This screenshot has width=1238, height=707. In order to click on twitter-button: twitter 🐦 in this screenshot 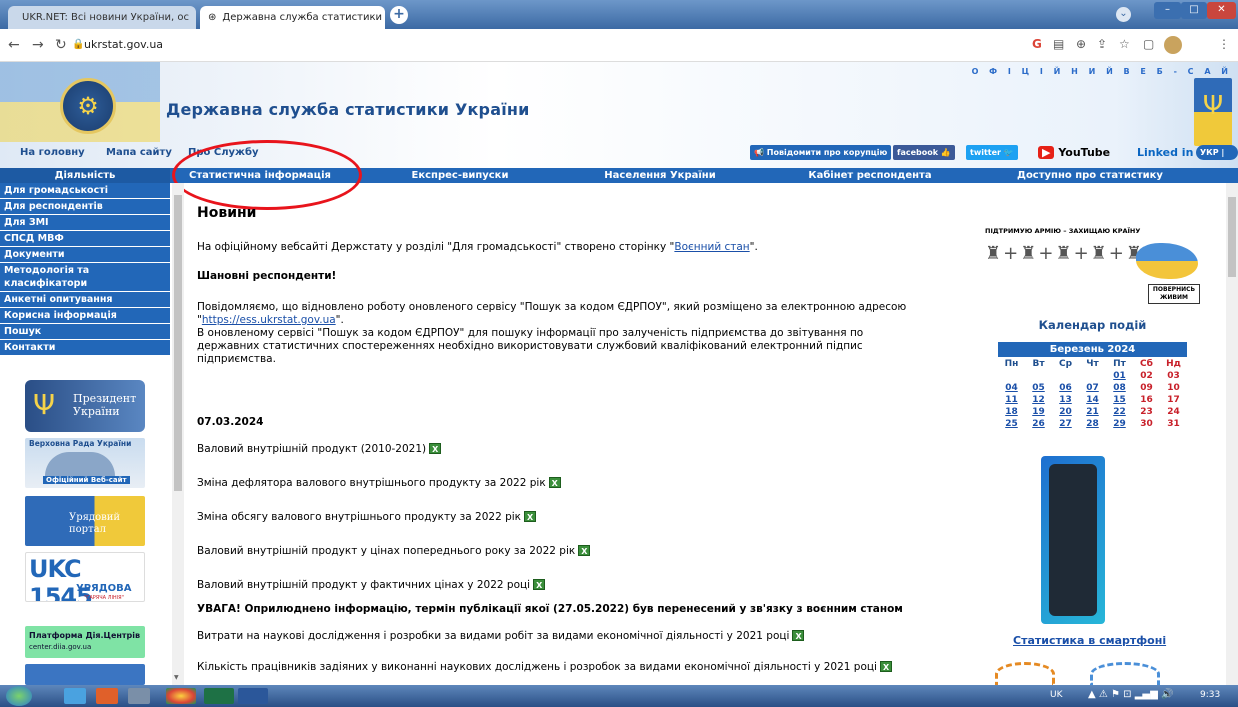, I will do `click(992, 152)`.